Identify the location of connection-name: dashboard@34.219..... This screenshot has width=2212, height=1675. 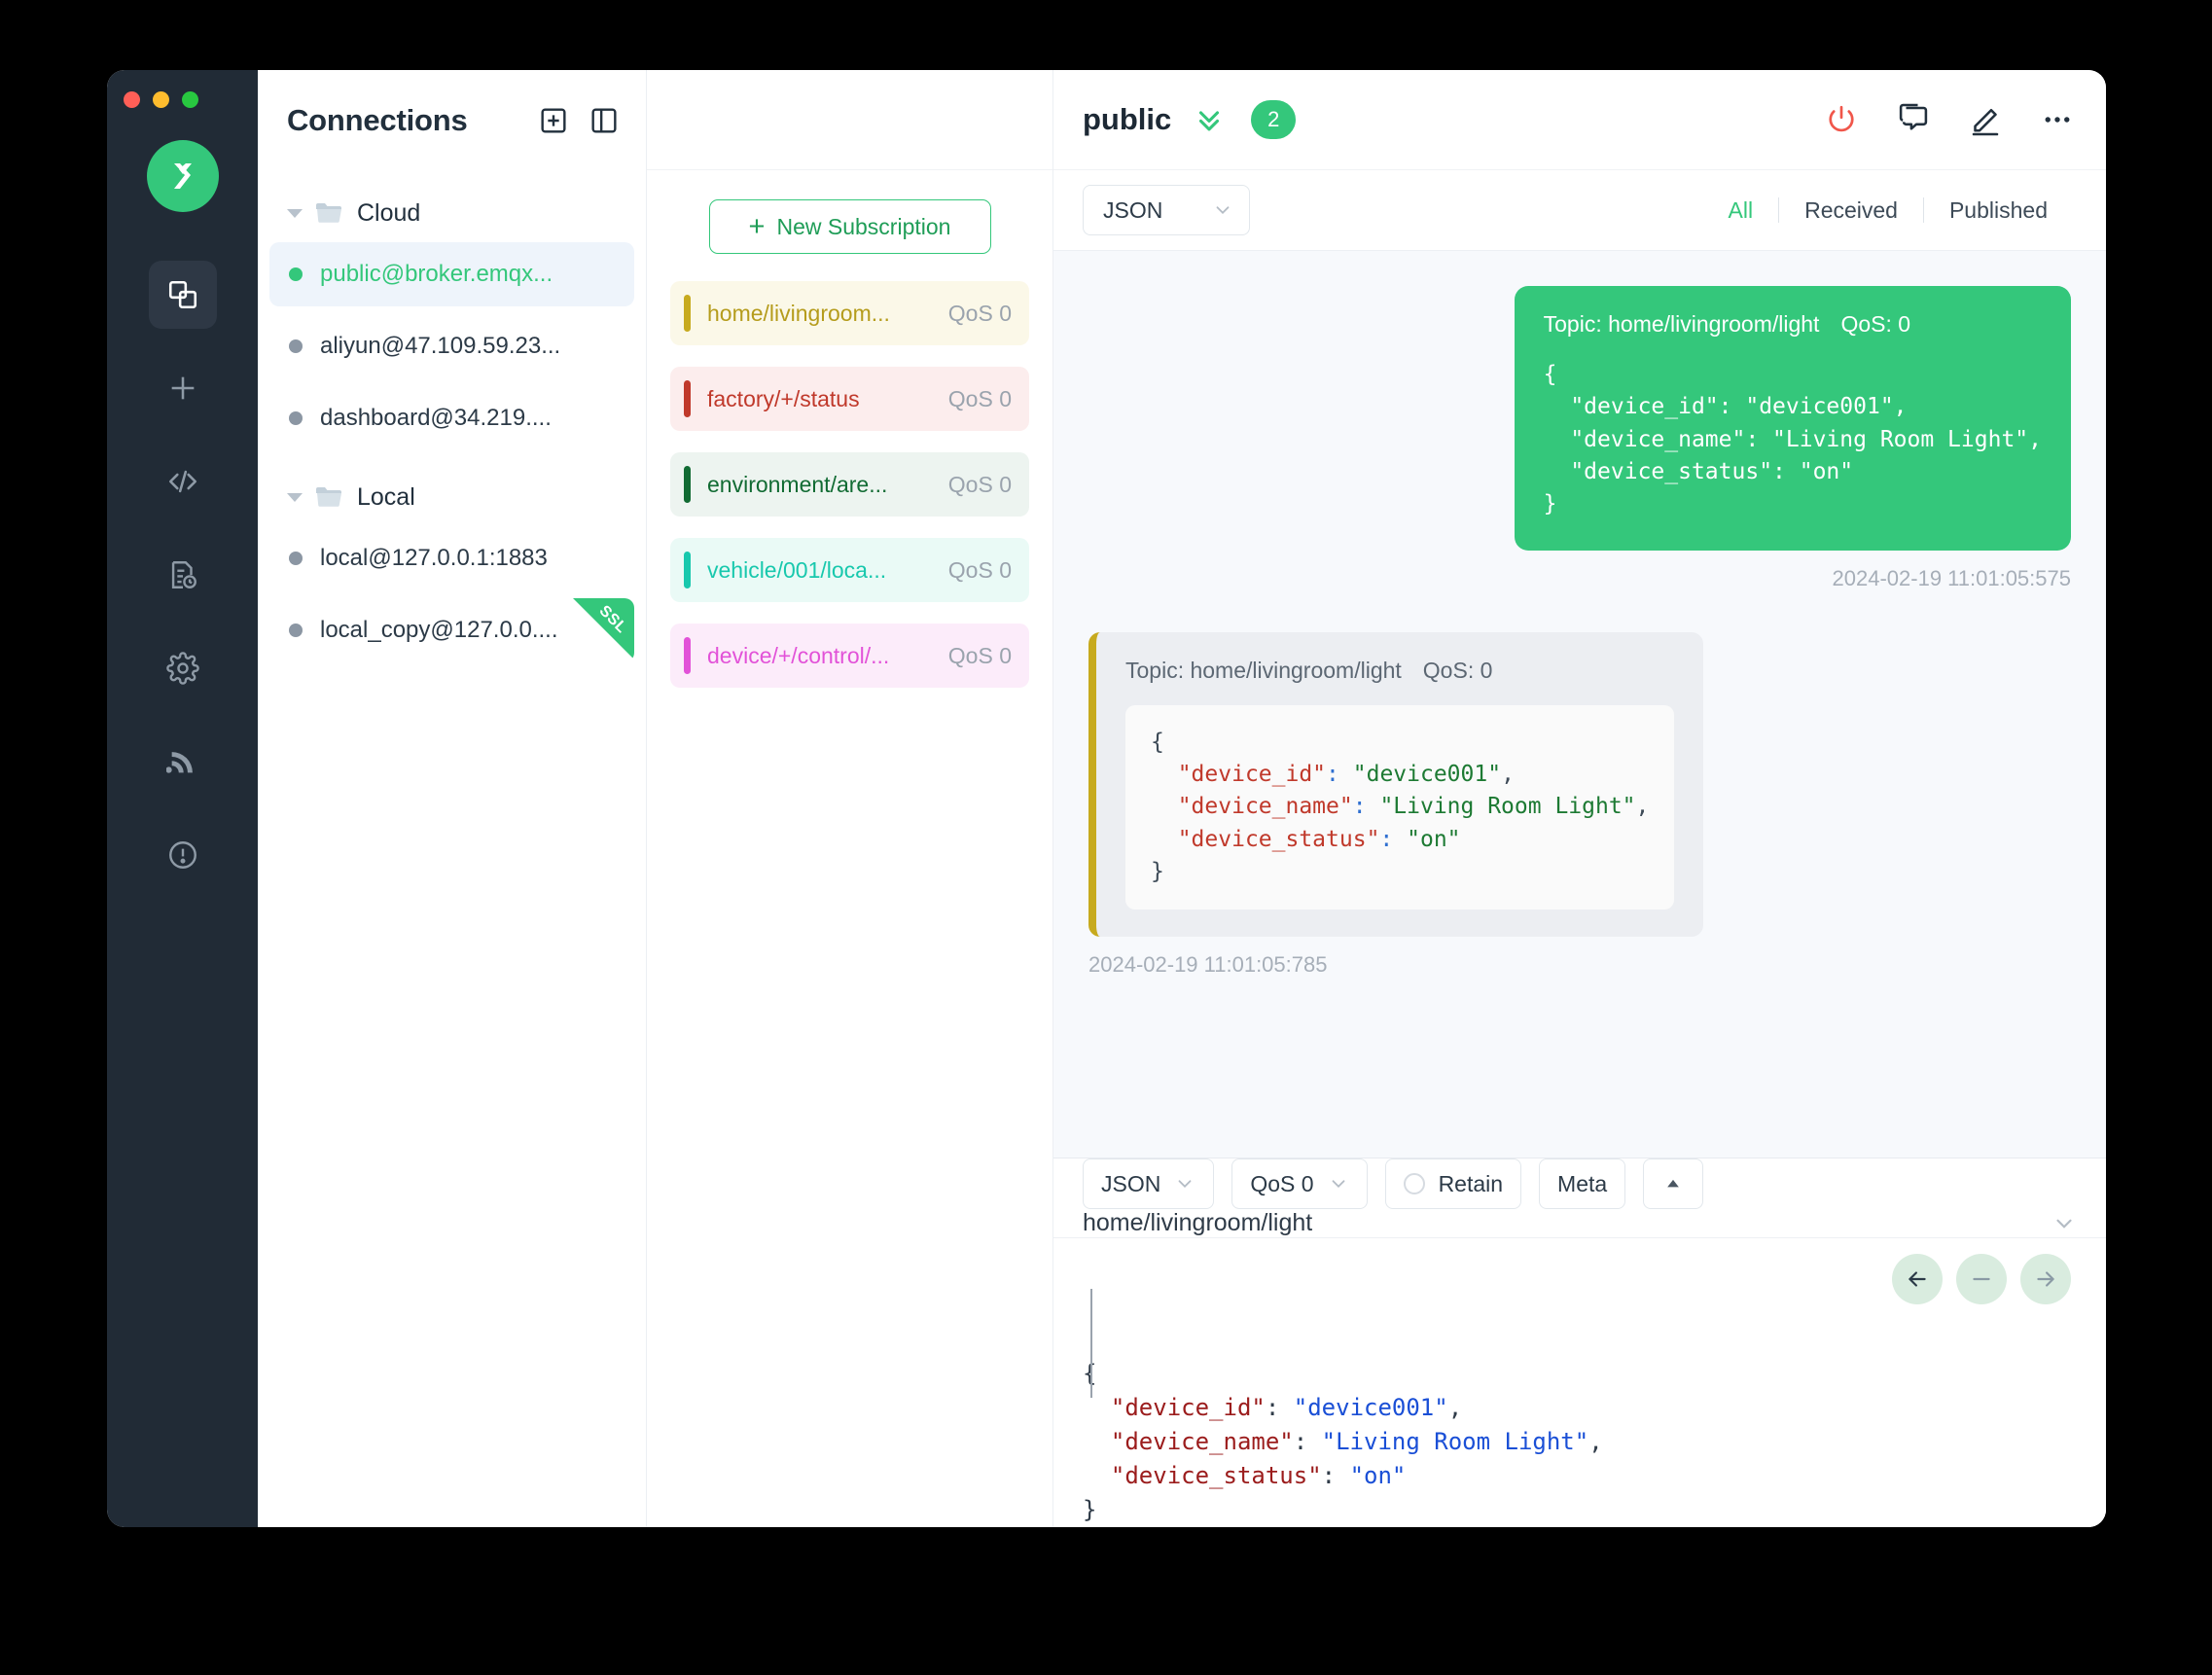
(436, 418).